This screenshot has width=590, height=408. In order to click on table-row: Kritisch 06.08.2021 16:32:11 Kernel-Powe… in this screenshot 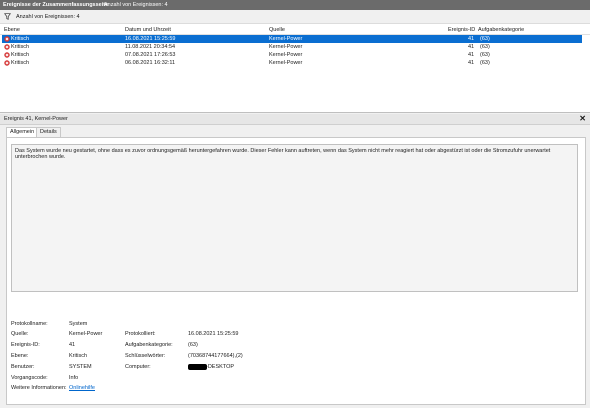, I will do `click(292, 63)`.